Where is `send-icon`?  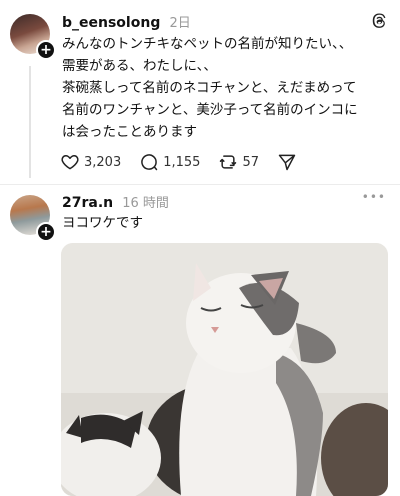 send-icon is located at coordinates (287, 162).